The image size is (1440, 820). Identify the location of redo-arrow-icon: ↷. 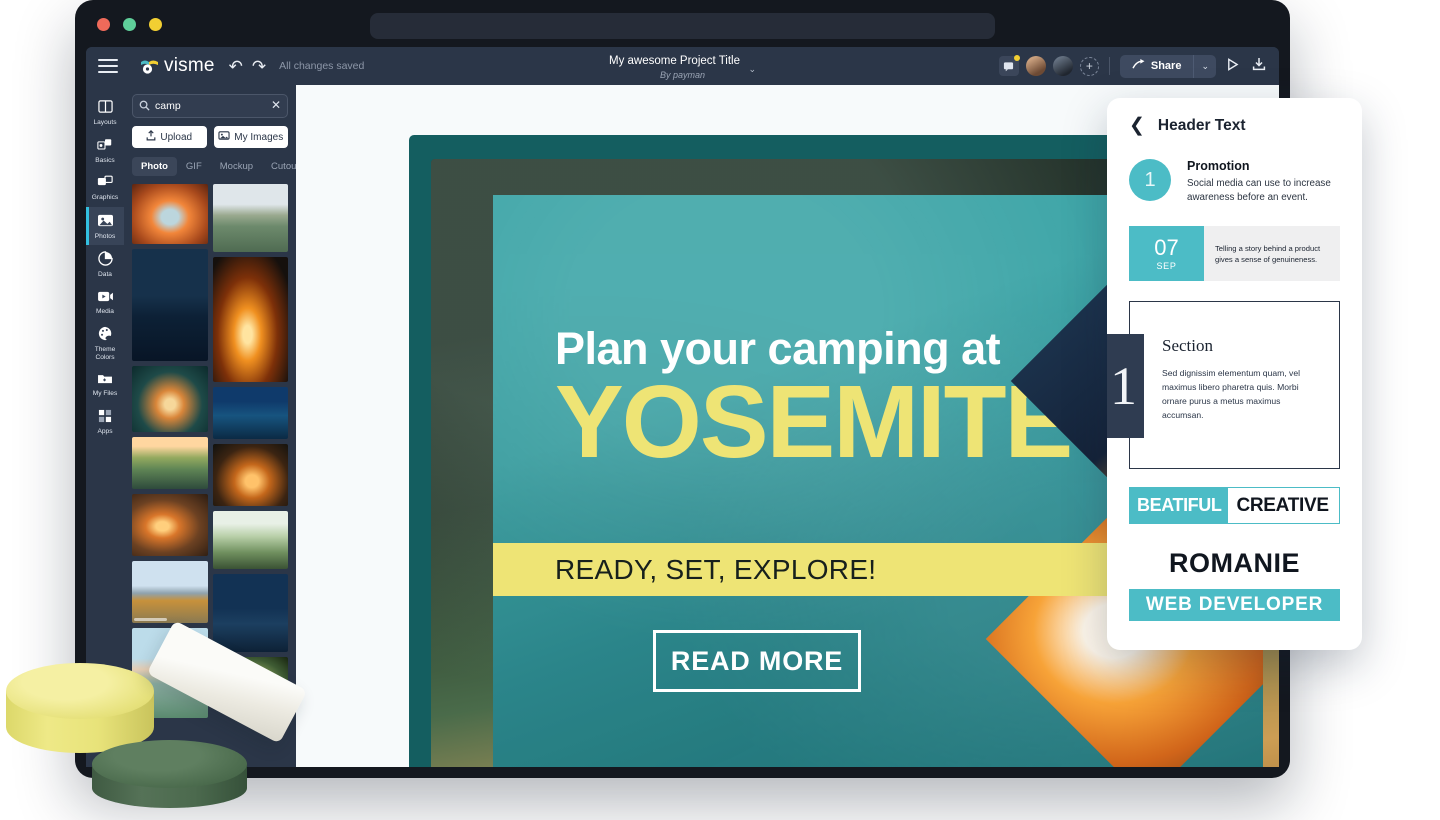
(259, 66).